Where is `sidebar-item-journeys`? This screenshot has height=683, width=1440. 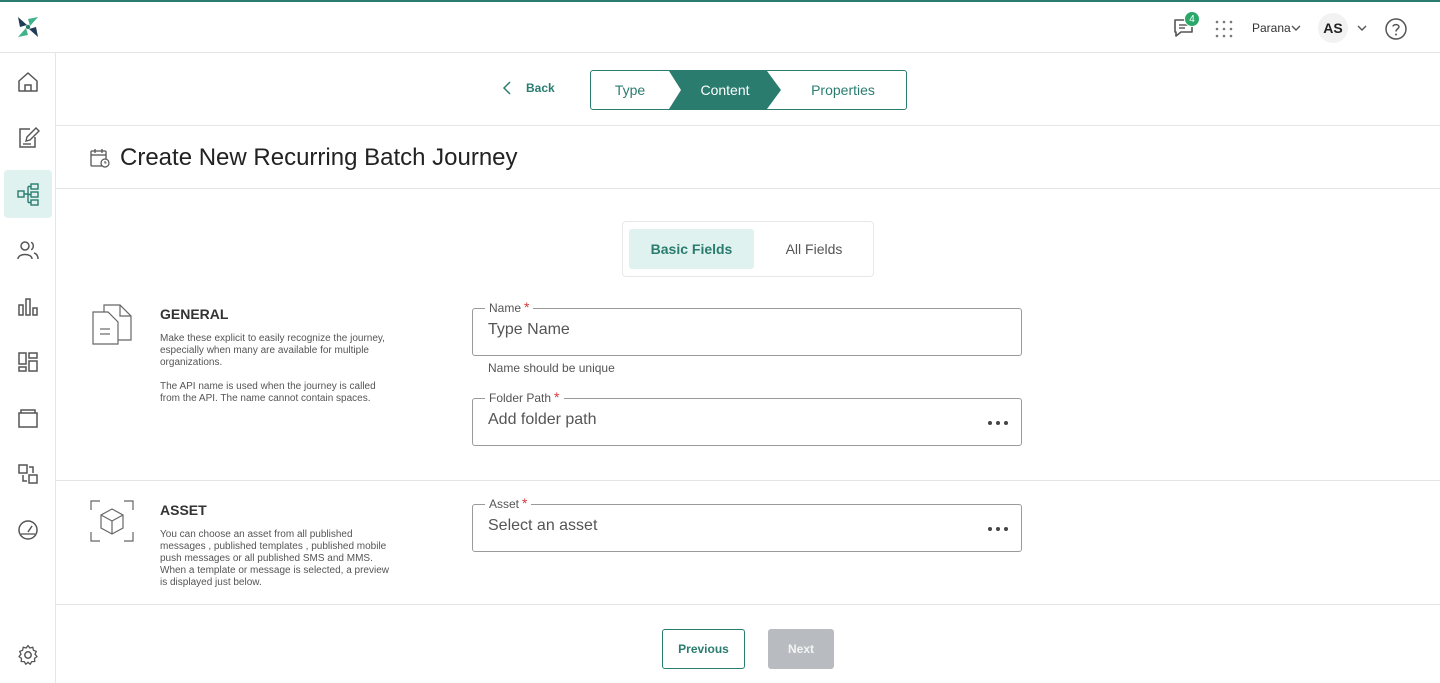 sidebar-item-journeys is located at coordinates (28, 194).